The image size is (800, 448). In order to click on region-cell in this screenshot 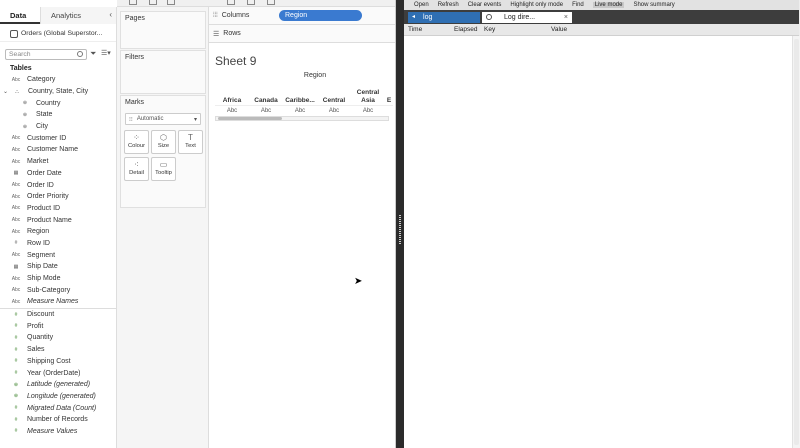, I will do `click(389, 110)`.